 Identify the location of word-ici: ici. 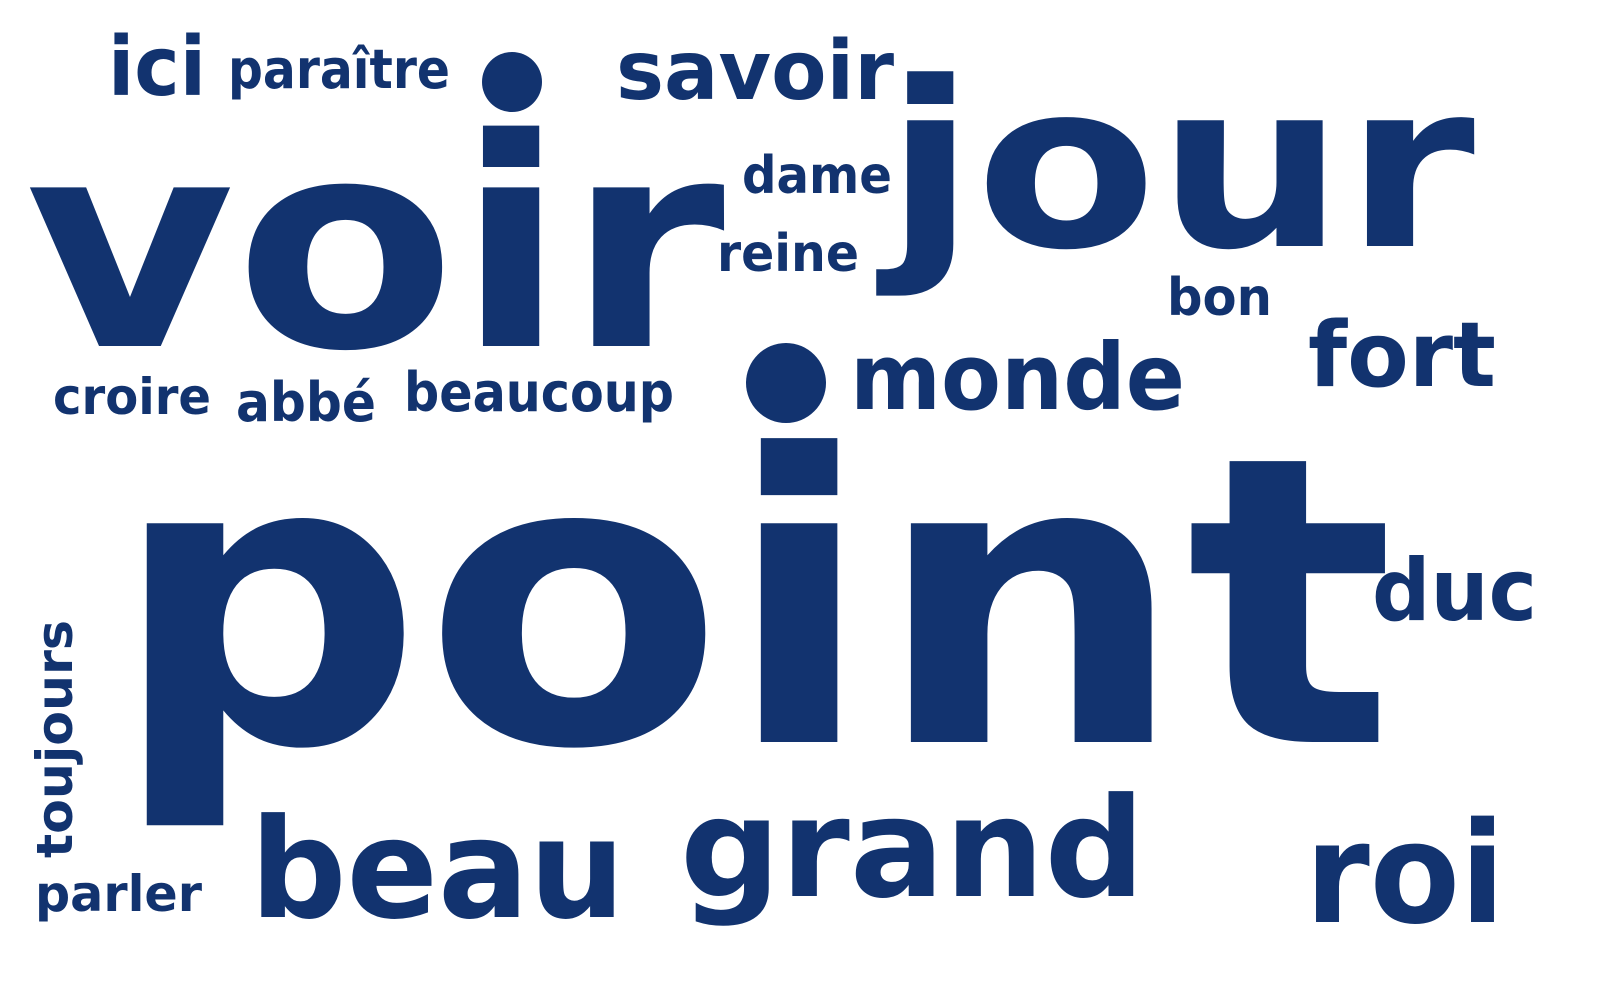
(157, 67).